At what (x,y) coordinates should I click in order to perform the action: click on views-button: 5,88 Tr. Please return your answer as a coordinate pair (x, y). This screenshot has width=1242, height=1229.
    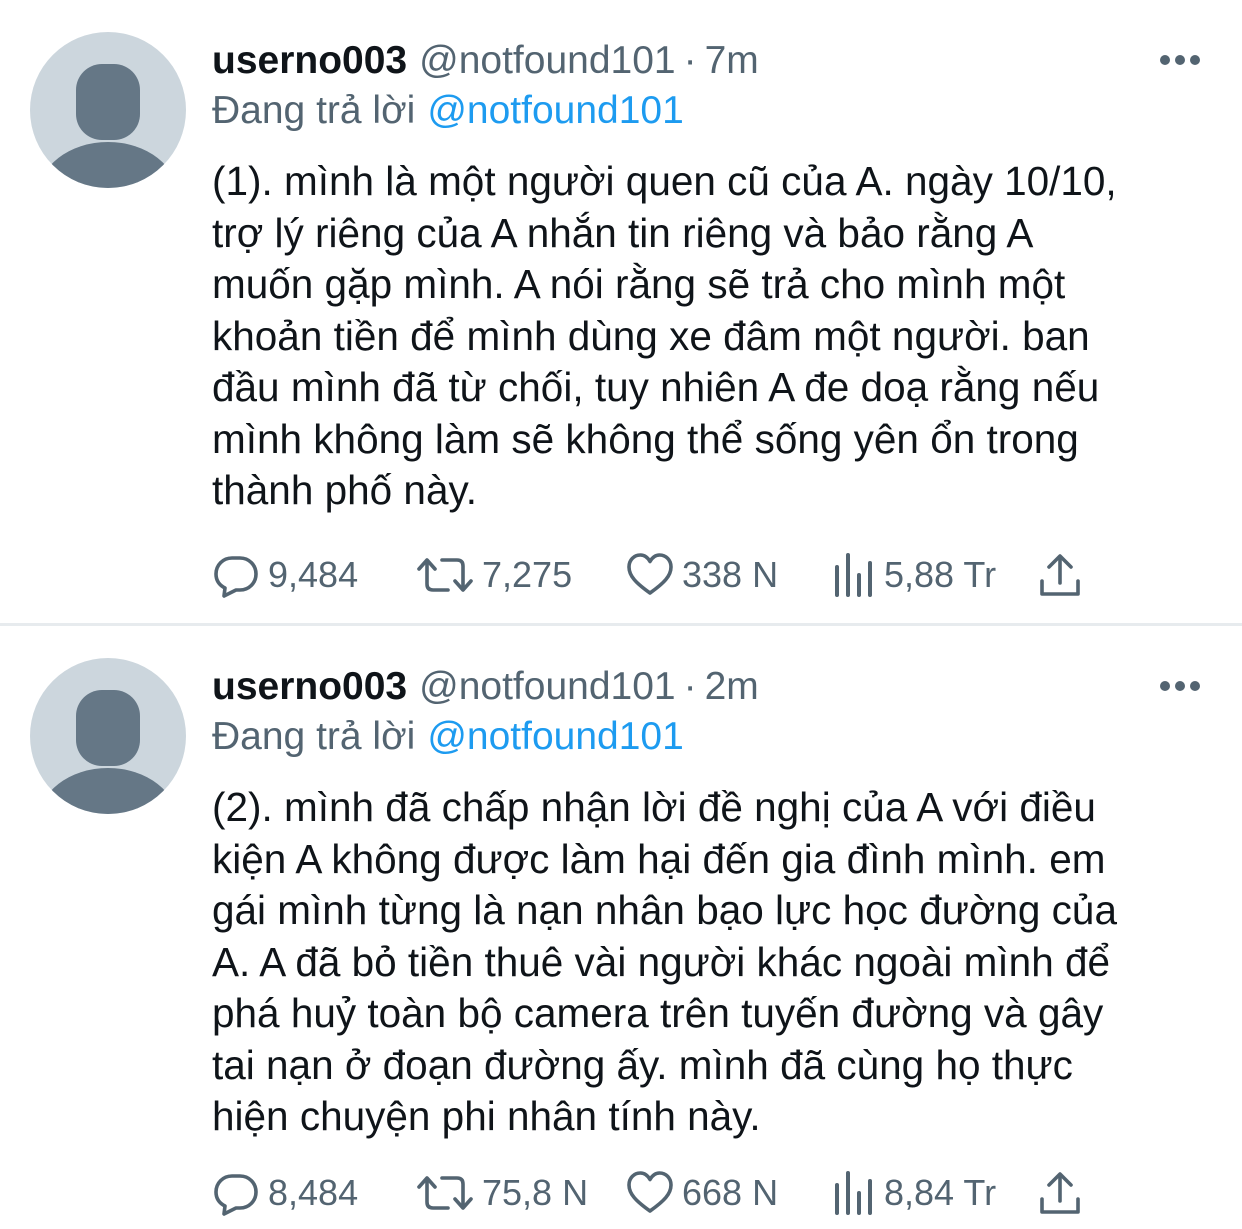
    Looking at the image, I should click on (914, 575).